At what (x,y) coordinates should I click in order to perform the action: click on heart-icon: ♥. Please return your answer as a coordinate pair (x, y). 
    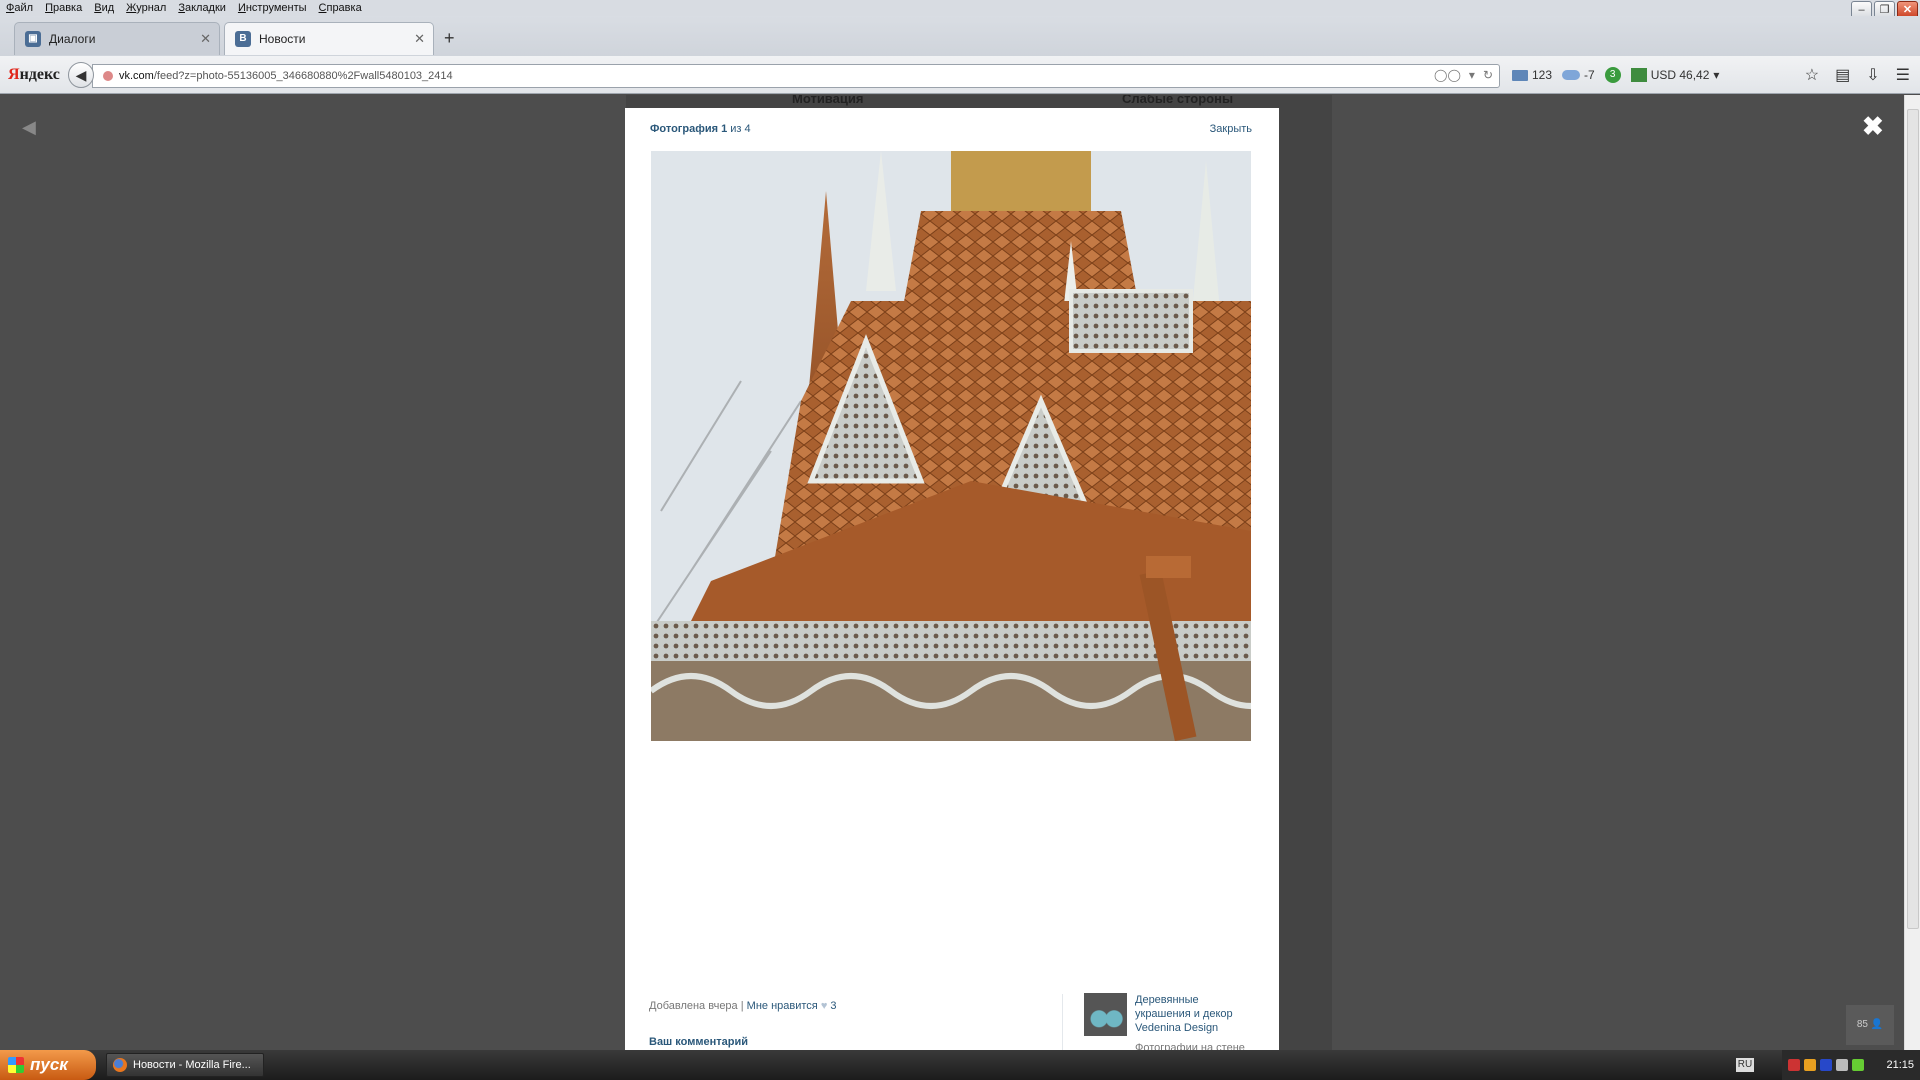
    Looking at the image, I should click on (824, 1006).